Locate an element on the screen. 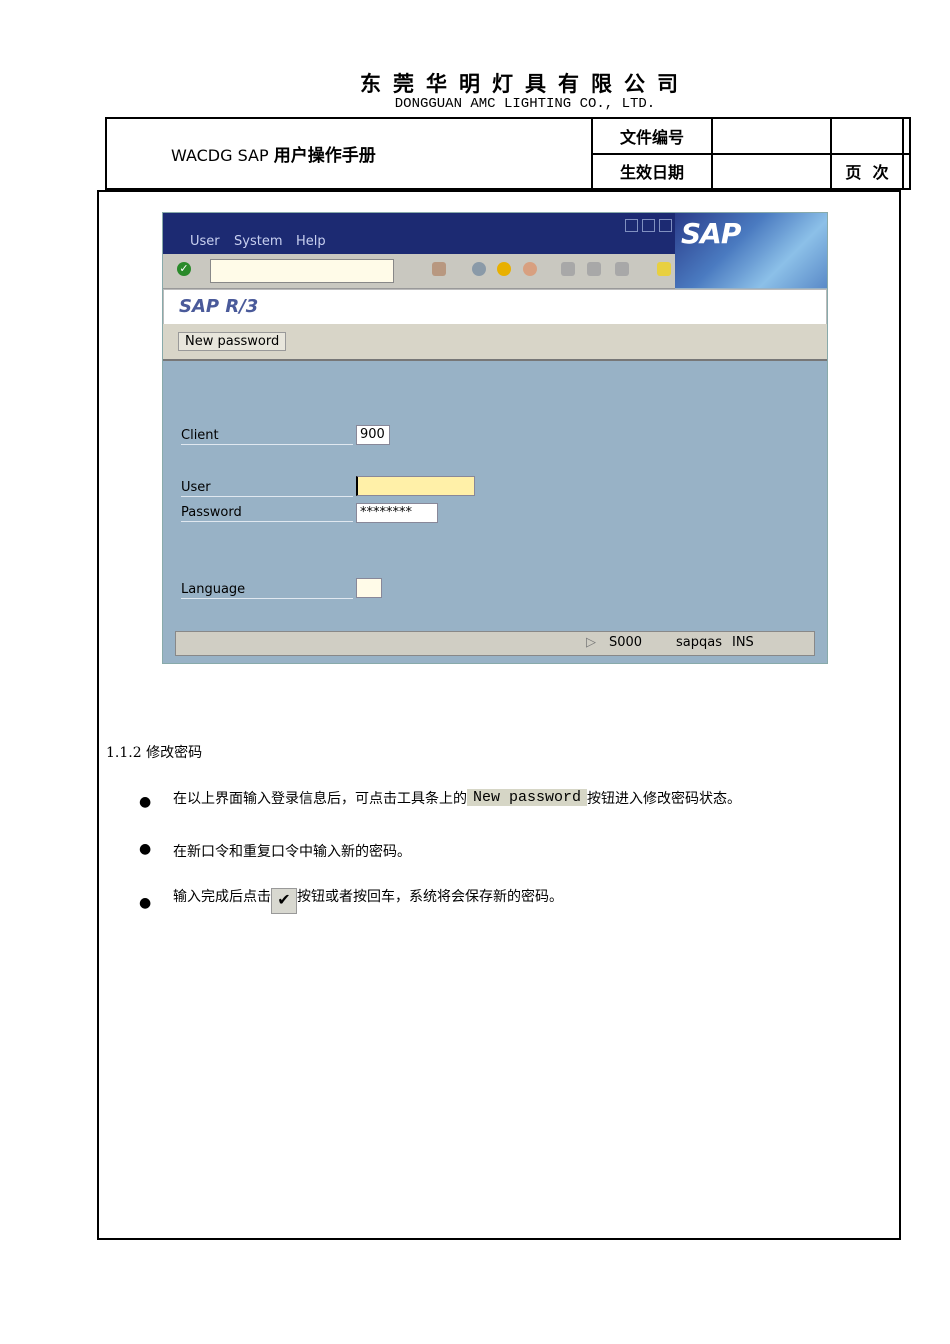 Image resolution: width=950 pixels, height=1344 pixels. document-header-table: WACDG SAP 用户操作手册 文件编号 生效日期 页 次 is located at coordinates (508, 153).